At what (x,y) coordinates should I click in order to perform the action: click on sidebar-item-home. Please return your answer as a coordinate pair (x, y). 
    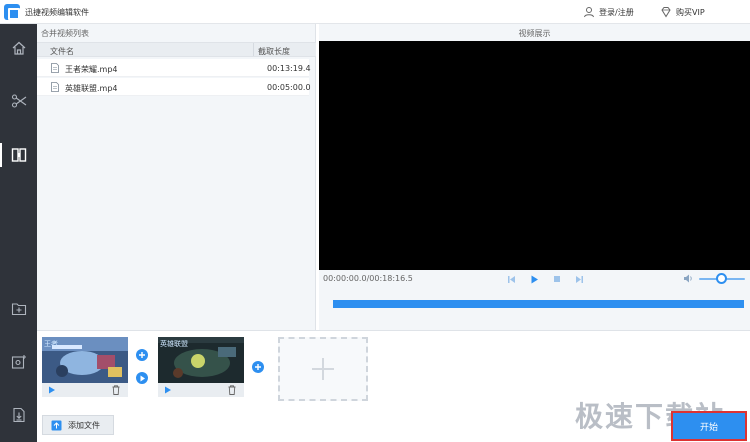
    Looking at the image, I should click on (18, 48).